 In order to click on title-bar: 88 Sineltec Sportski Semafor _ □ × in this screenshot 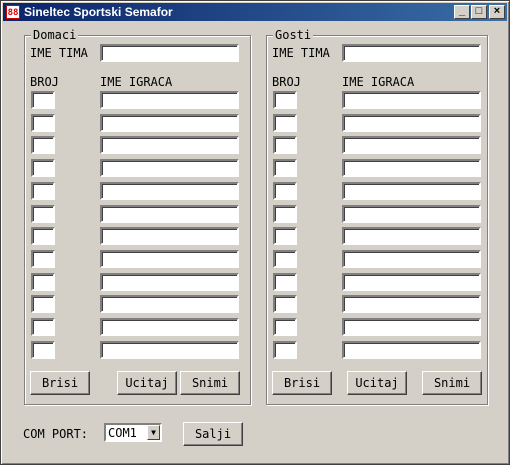, I will do `click(255, 12)`.